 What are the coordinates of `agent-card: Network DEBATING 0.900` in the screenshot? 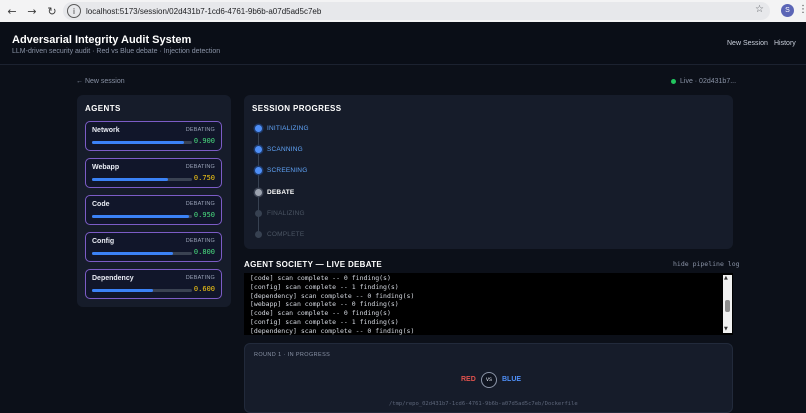 It's located at (153, 136).